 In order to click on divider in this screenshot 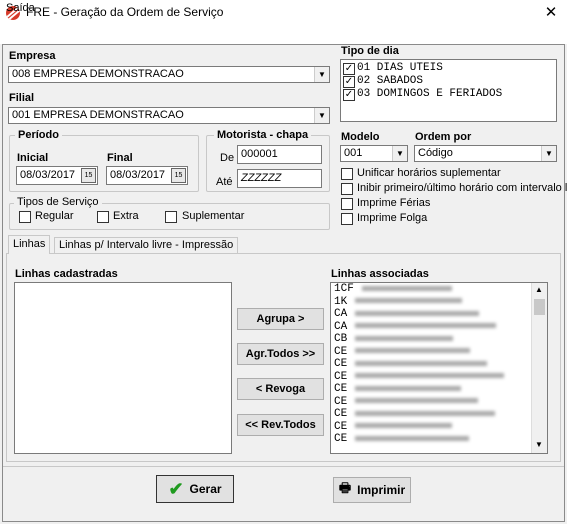, I will do `click(283, 466)`.